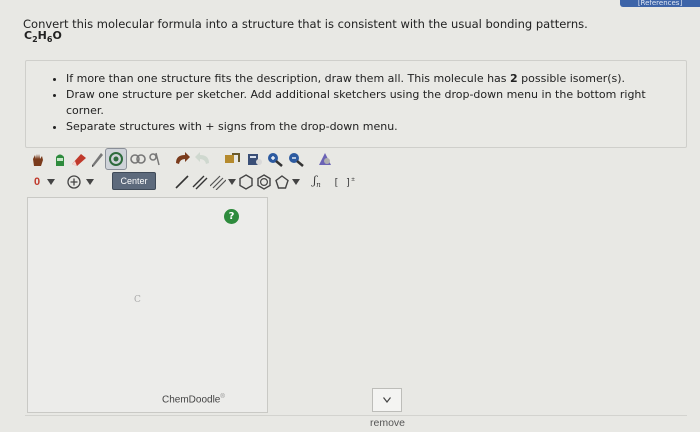  I want to click on carbon-atom: C, so click(137, 300).